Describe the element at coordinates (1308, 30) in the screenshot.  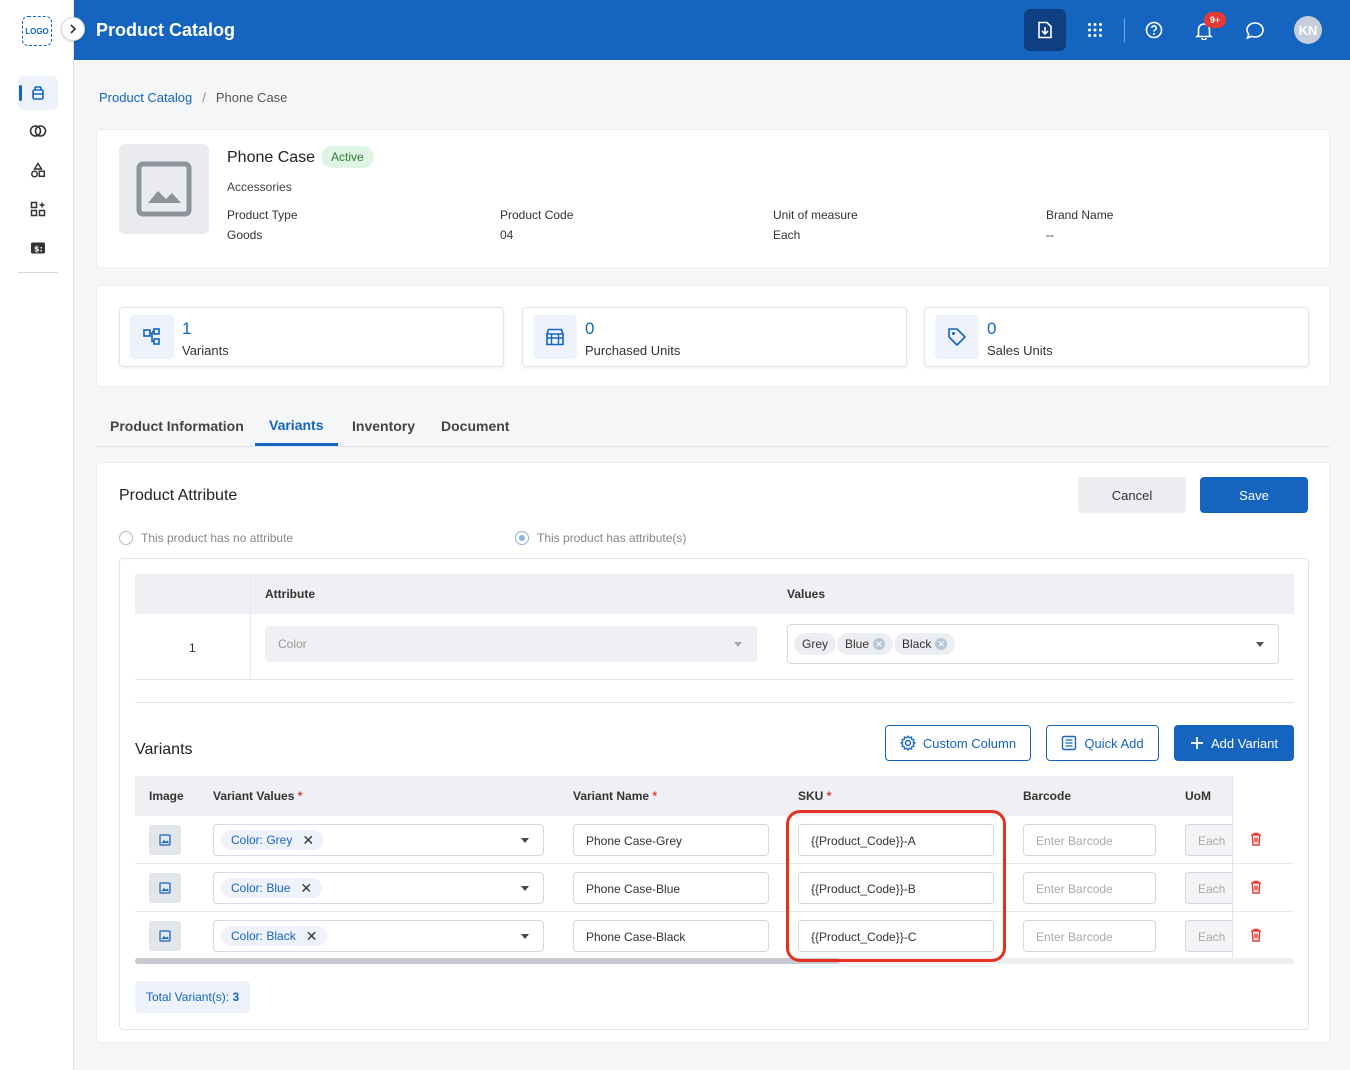
I see `user-avatar: KN` at that location.